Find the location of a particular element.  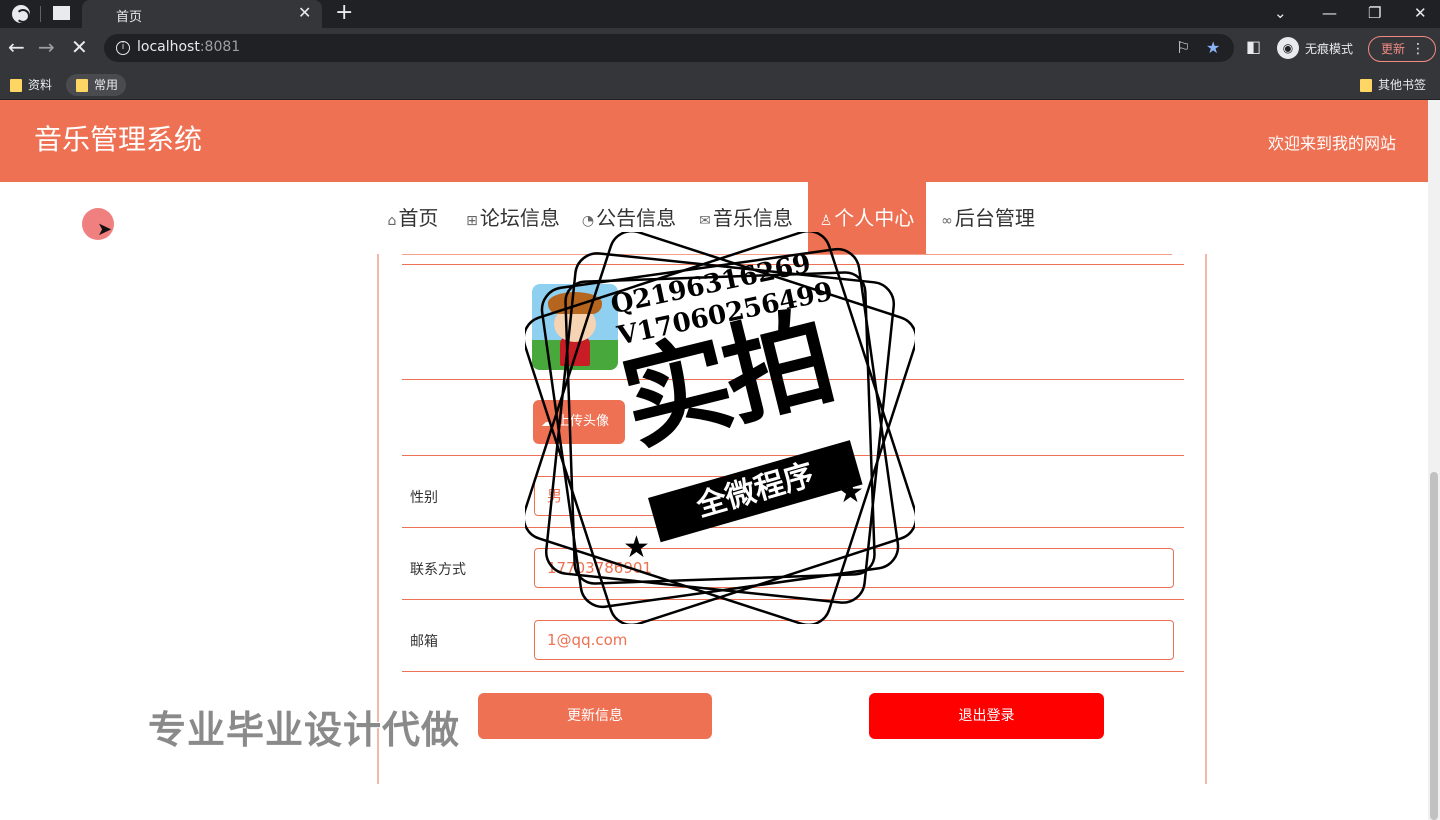

browser-toolbar: ← → ✕ i localhost:8081 ⚐ ★ ◧ ◉ 无痕模式 更新 ⋮ is located at coordinates (720, 48).